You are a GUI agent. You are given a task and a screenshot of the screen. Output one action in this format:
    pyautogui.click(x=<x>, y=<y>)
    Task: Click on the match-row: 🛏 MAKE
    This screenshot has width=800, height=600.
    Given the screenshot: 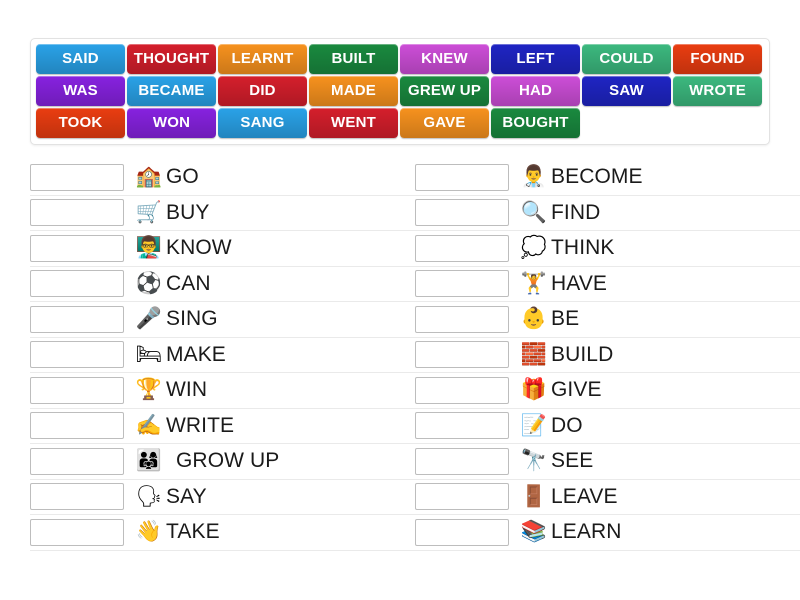 What is the action you would take?
    pyautogui.click(x=222, y=355)
    